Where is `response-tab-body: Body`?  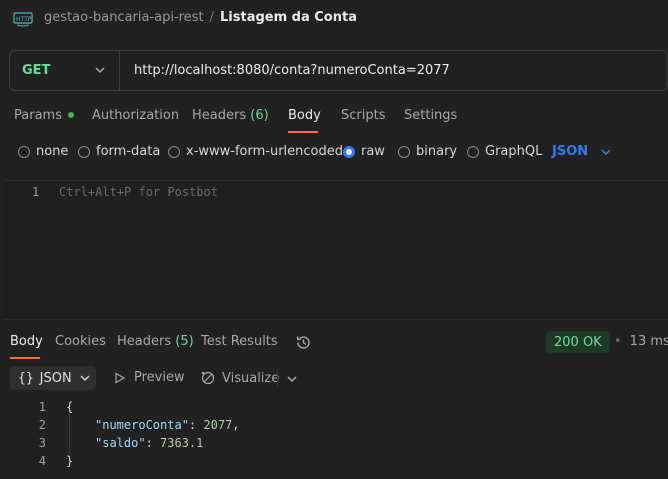
response-tab-body: Body is located at coordinates (26, 341).